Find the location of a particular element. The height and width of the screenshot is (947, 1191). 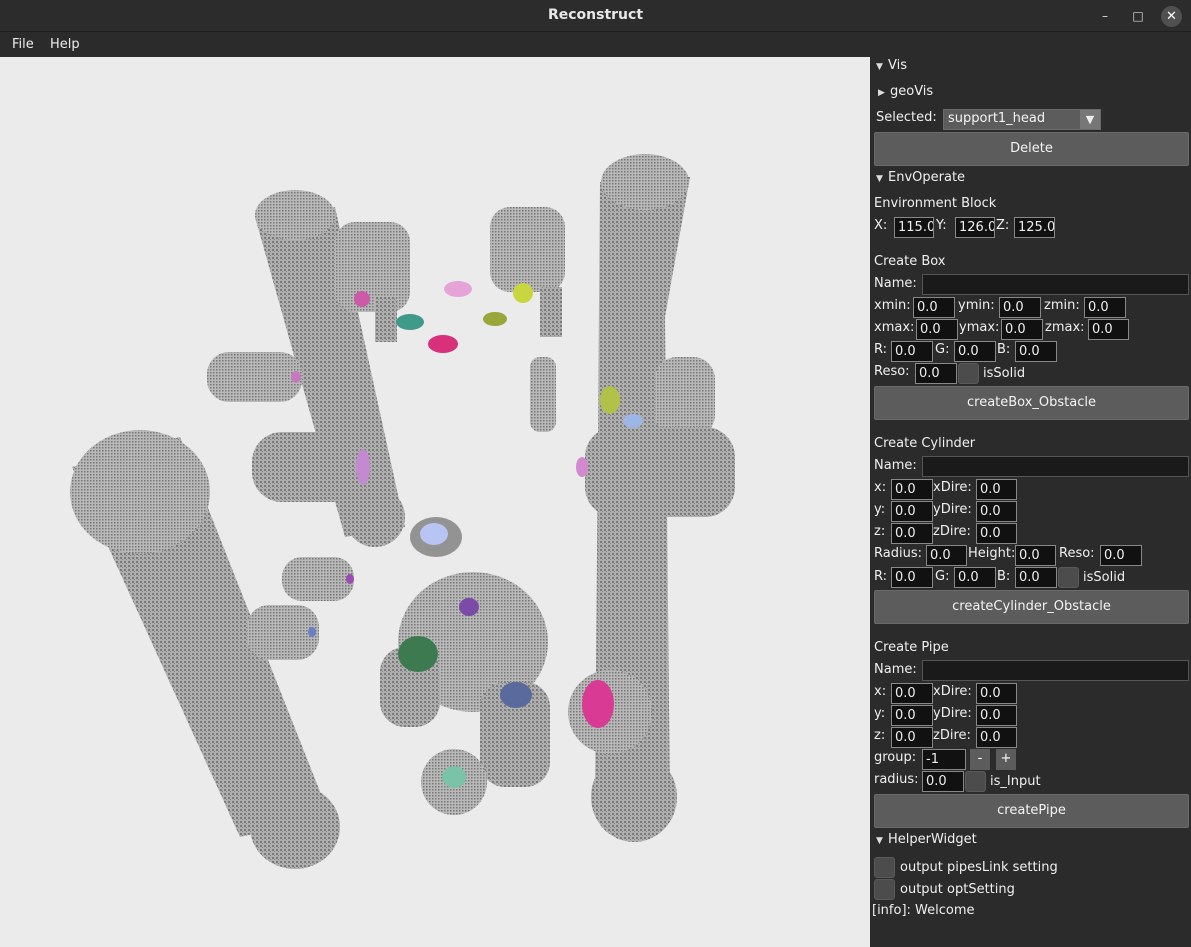

cyl-issolid-checkbox is located at coordinates (1068, 577).